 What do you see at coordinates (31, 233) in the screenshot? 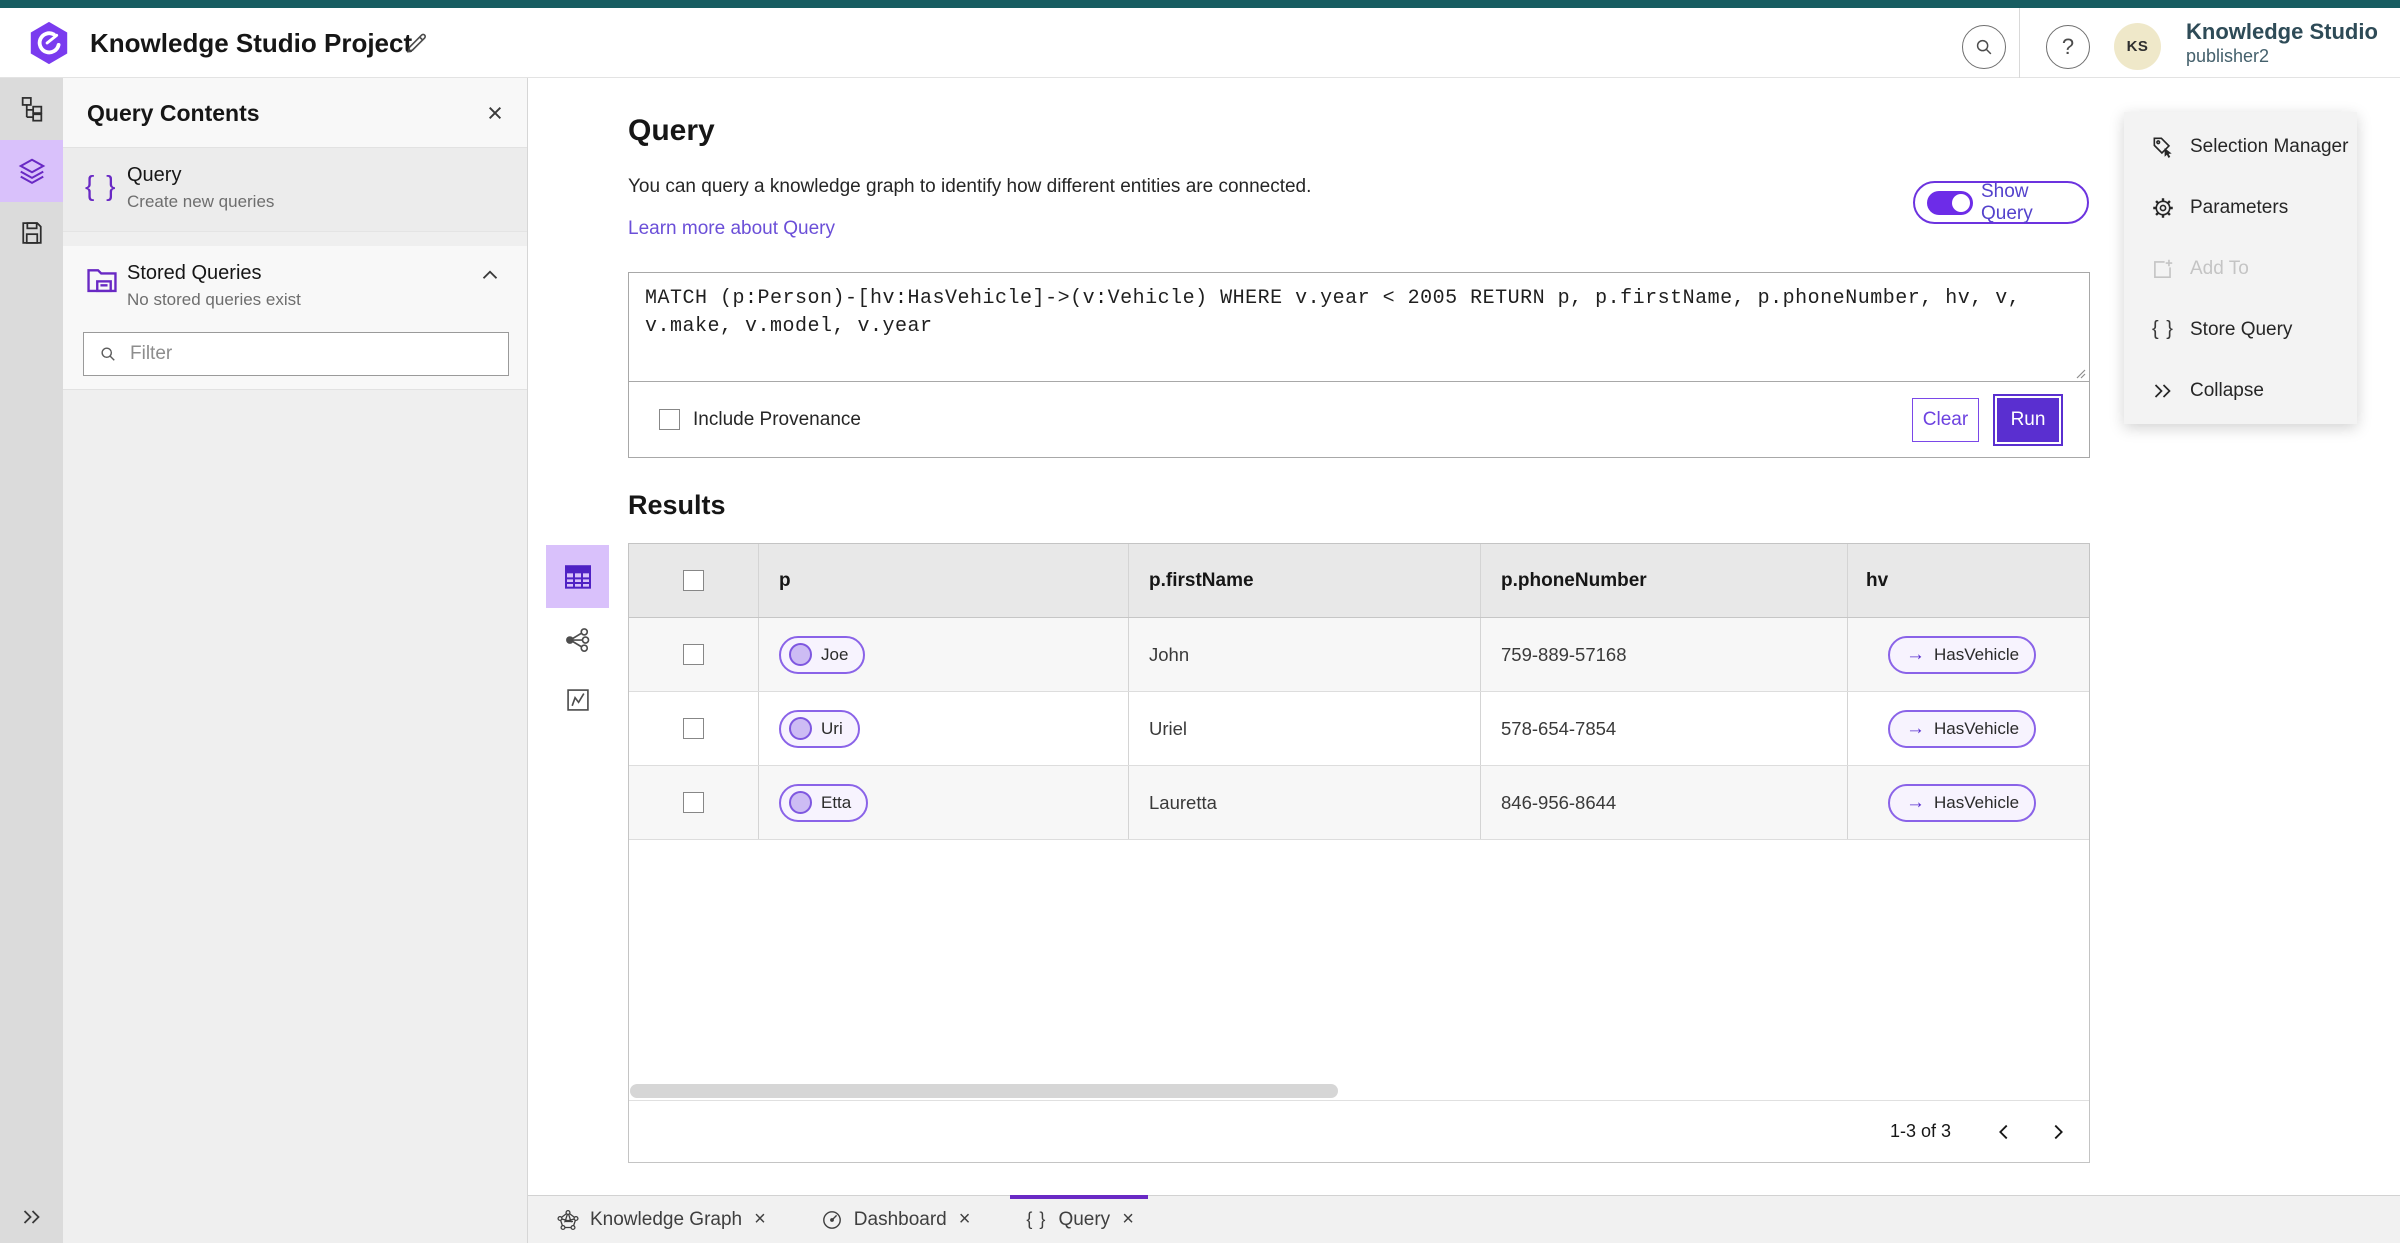
I see `rail-item-save` at bounding box center [31, 233].